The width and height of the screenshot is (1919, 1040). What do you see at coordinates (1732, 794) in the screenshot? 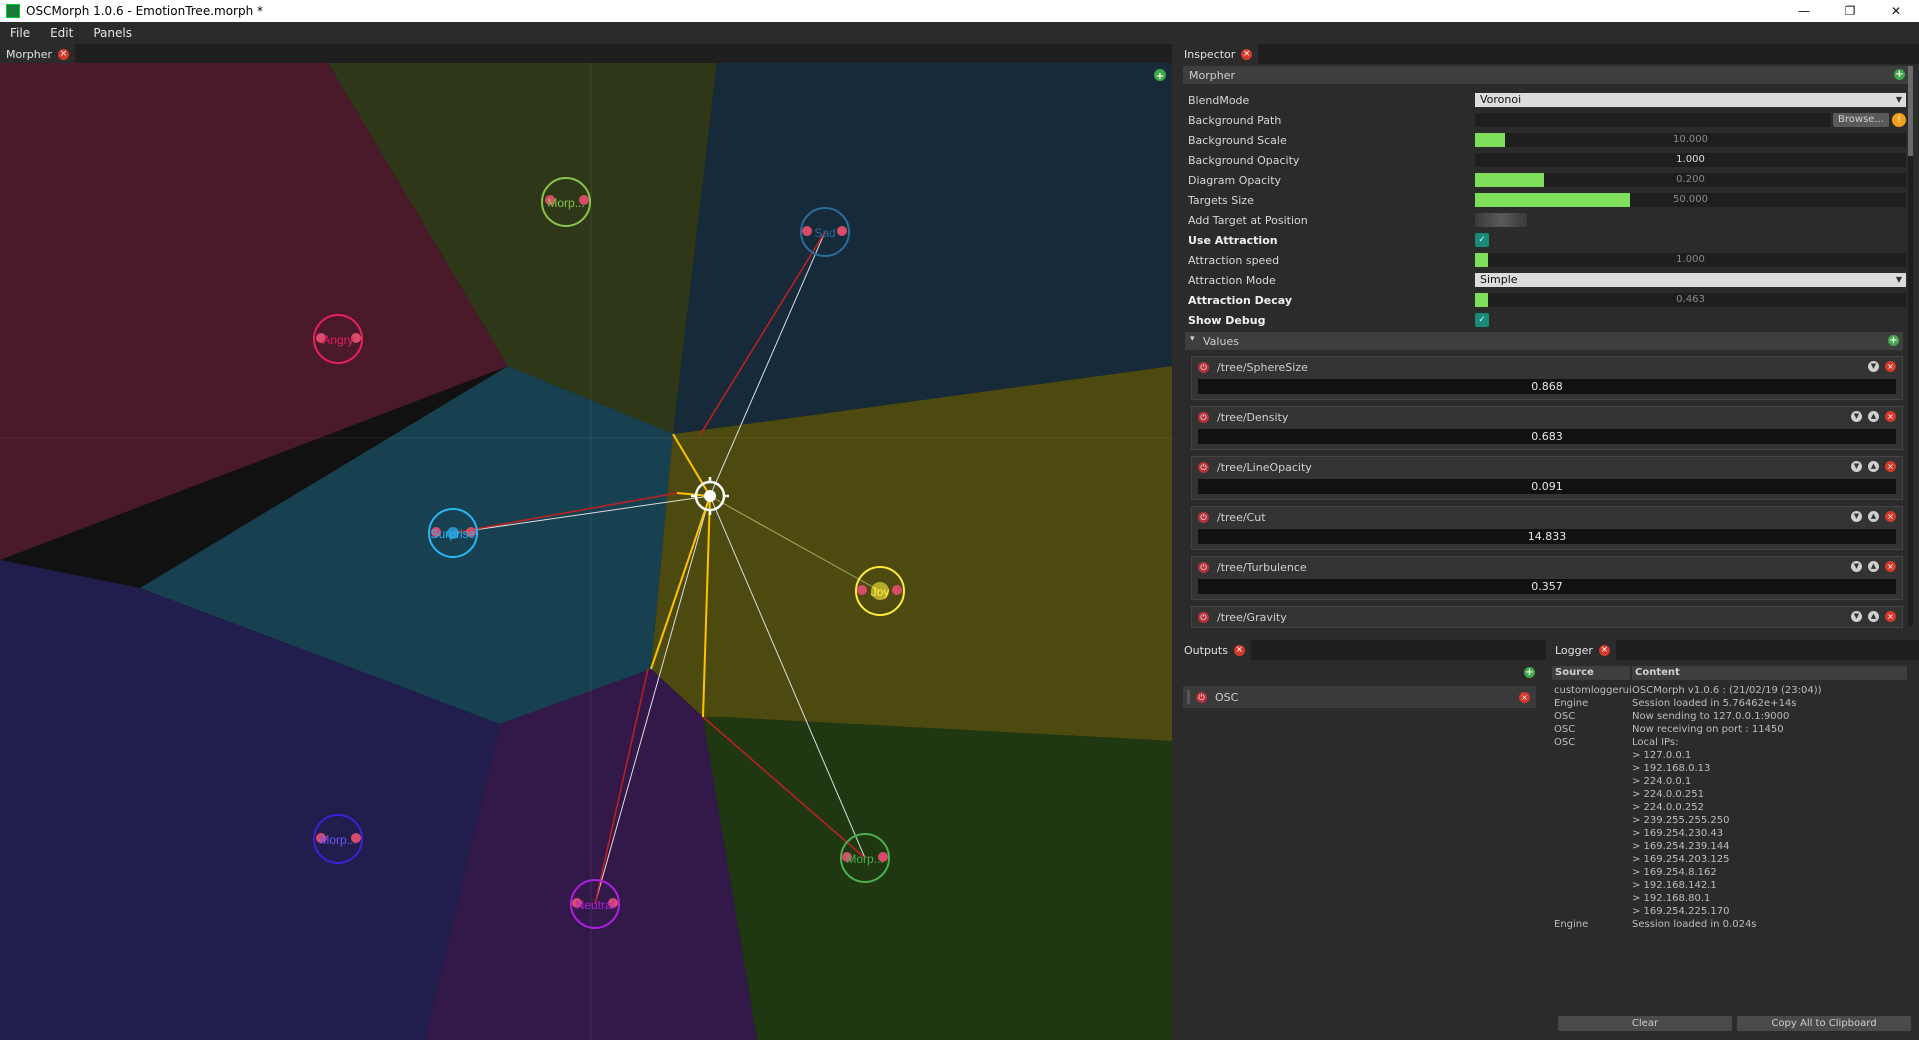
I see `log-row: > 224.0.0.251` at bounding box center [1732, 794].